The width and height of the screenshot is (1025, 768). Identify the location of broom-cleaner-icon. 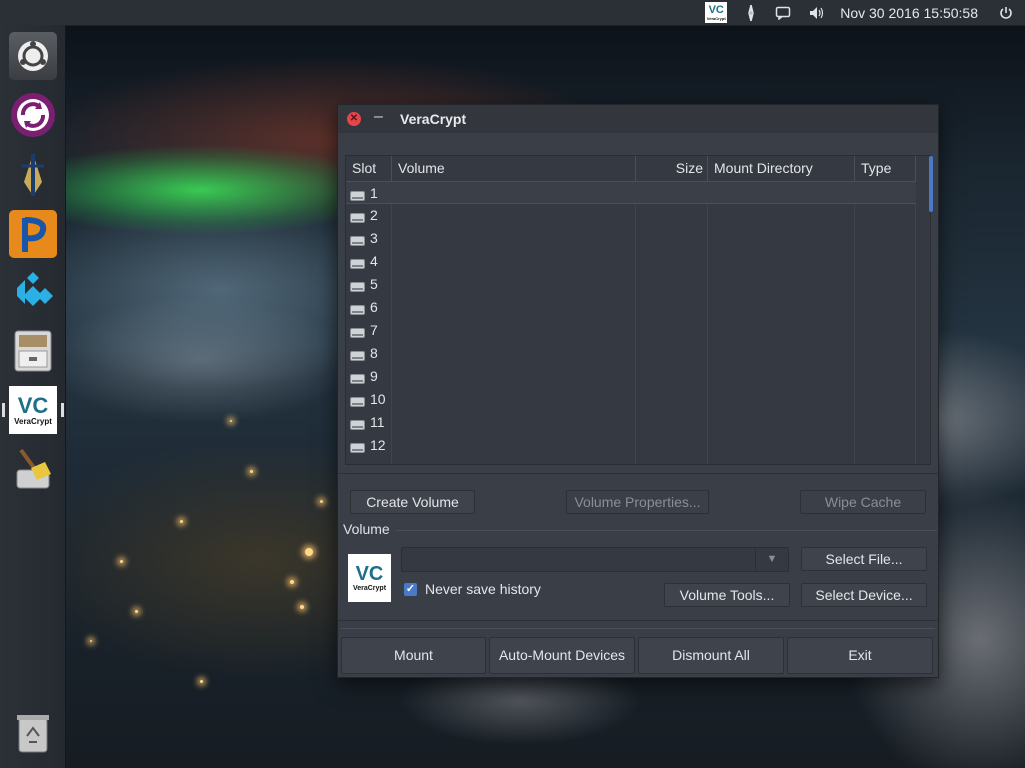
(33, 469).